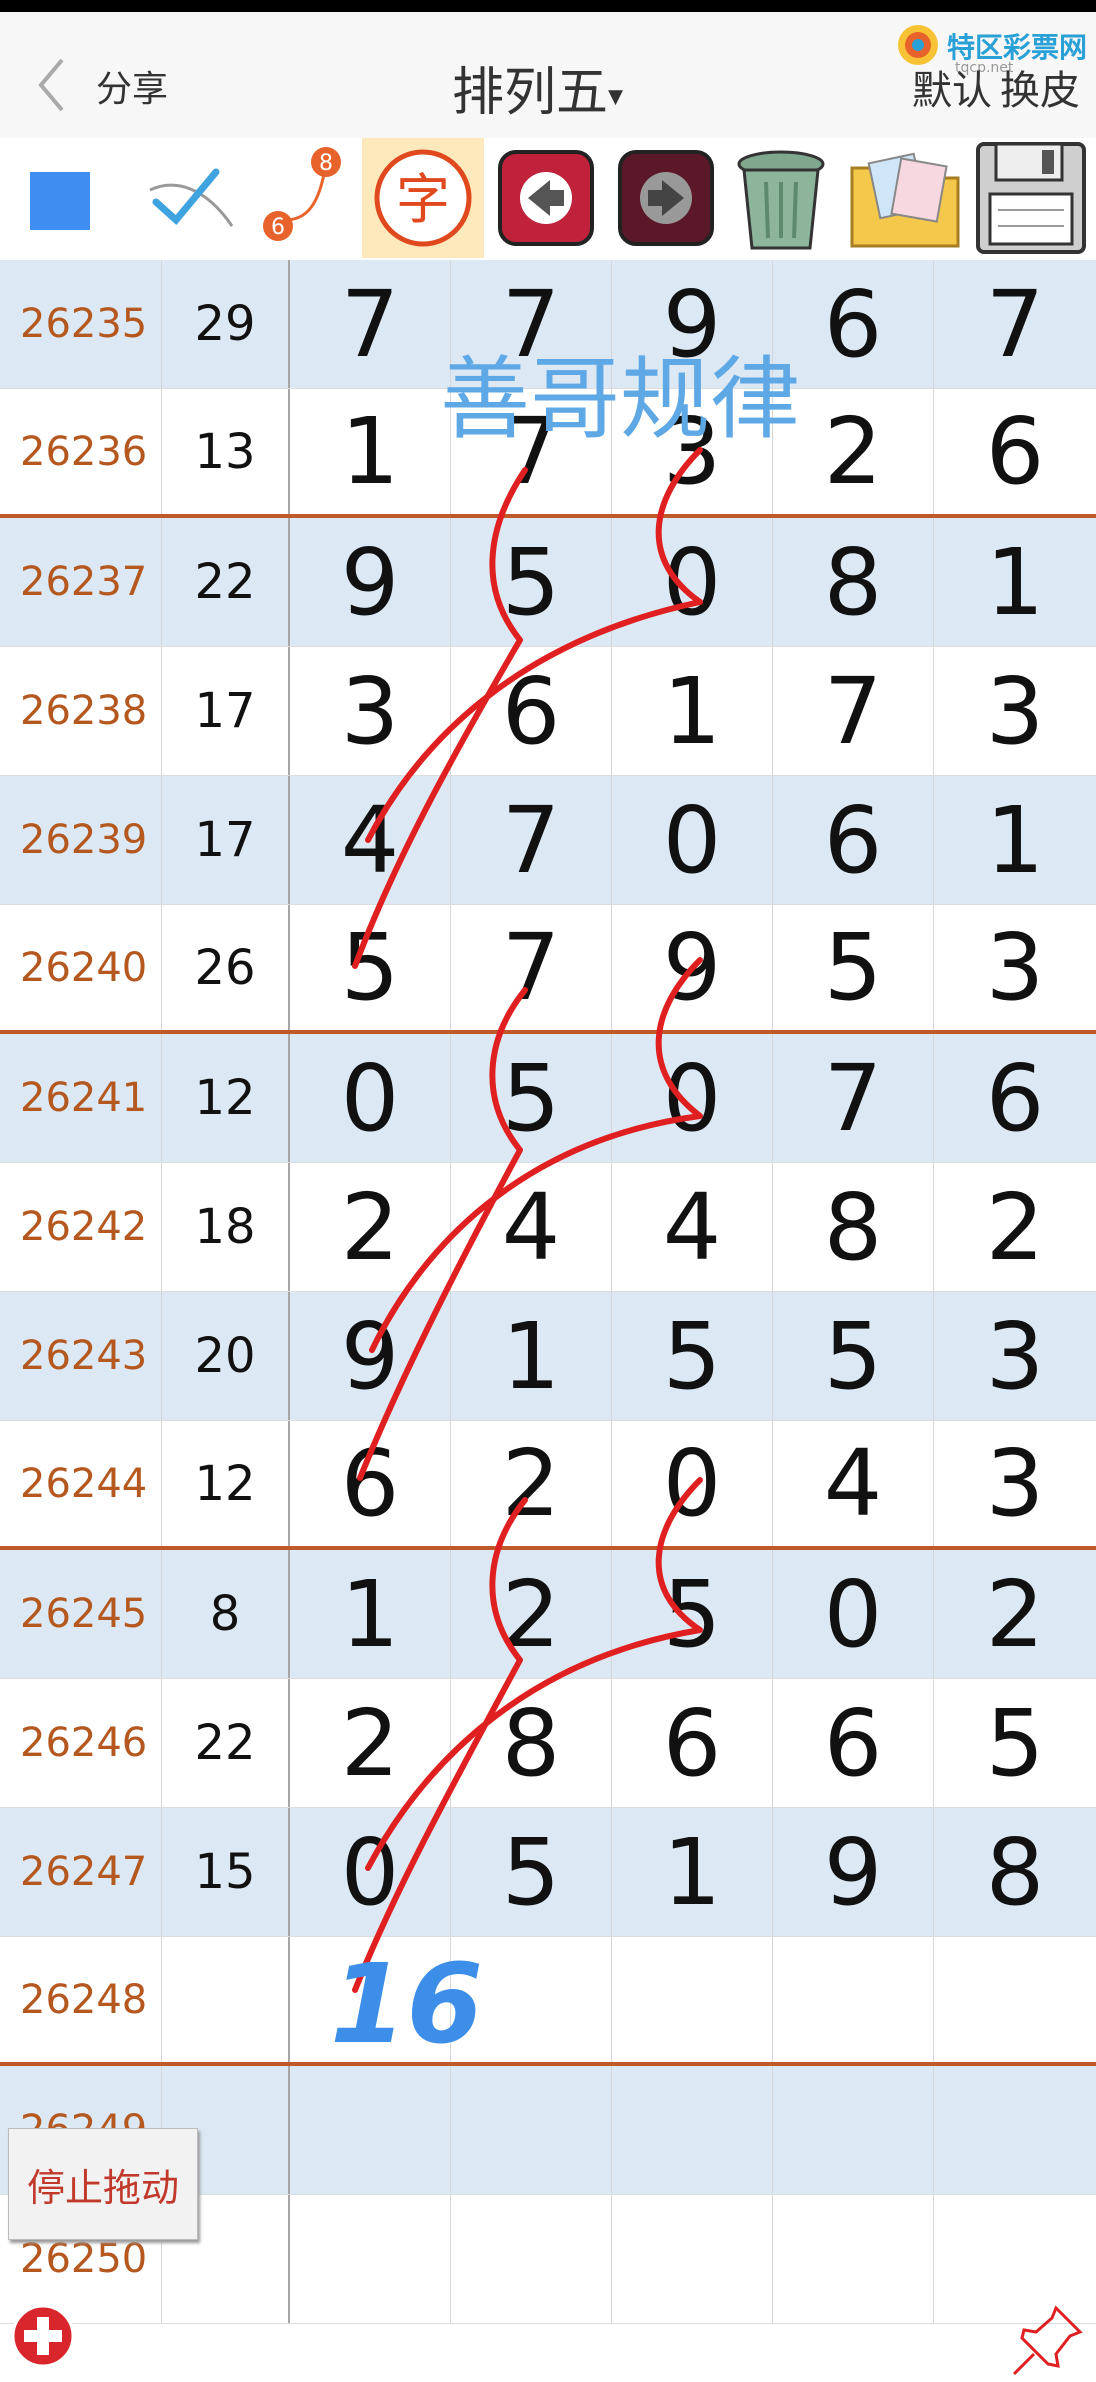  What do you see at coordinates (531, 1227) in the screenshot?
I see `digit-cell-2: 4` at bounding box center [531, 1227].